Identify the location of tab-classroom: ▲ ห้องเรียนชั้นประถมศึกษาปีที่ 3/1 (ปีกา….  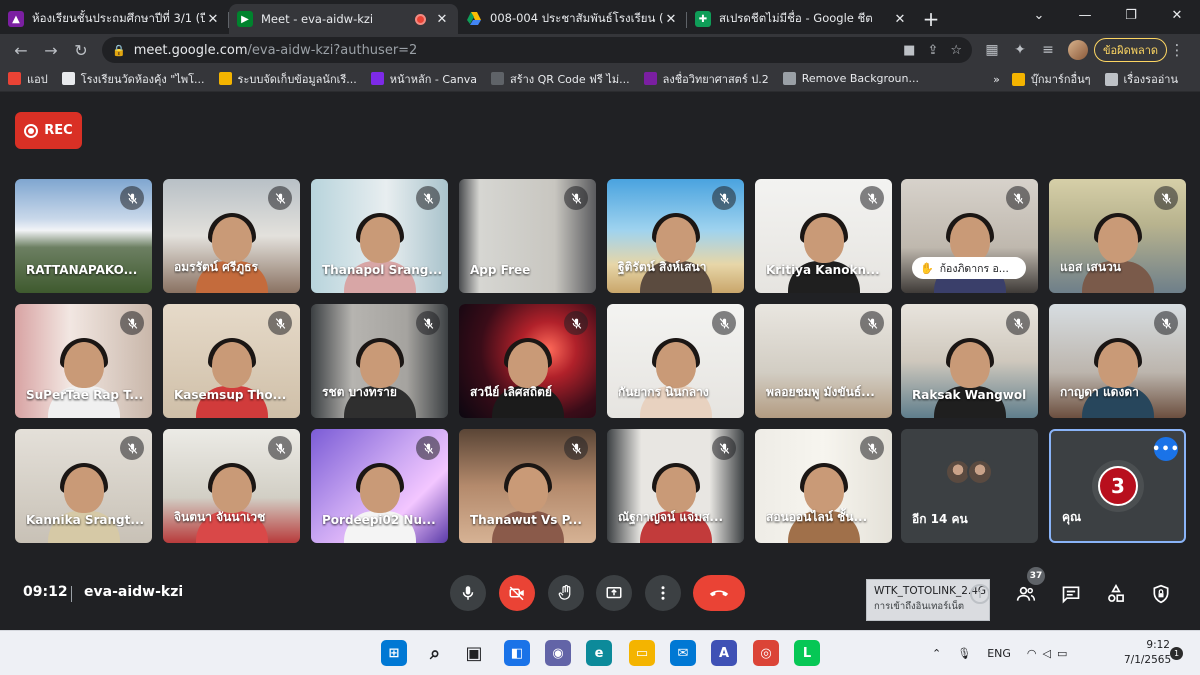
(114, 19).